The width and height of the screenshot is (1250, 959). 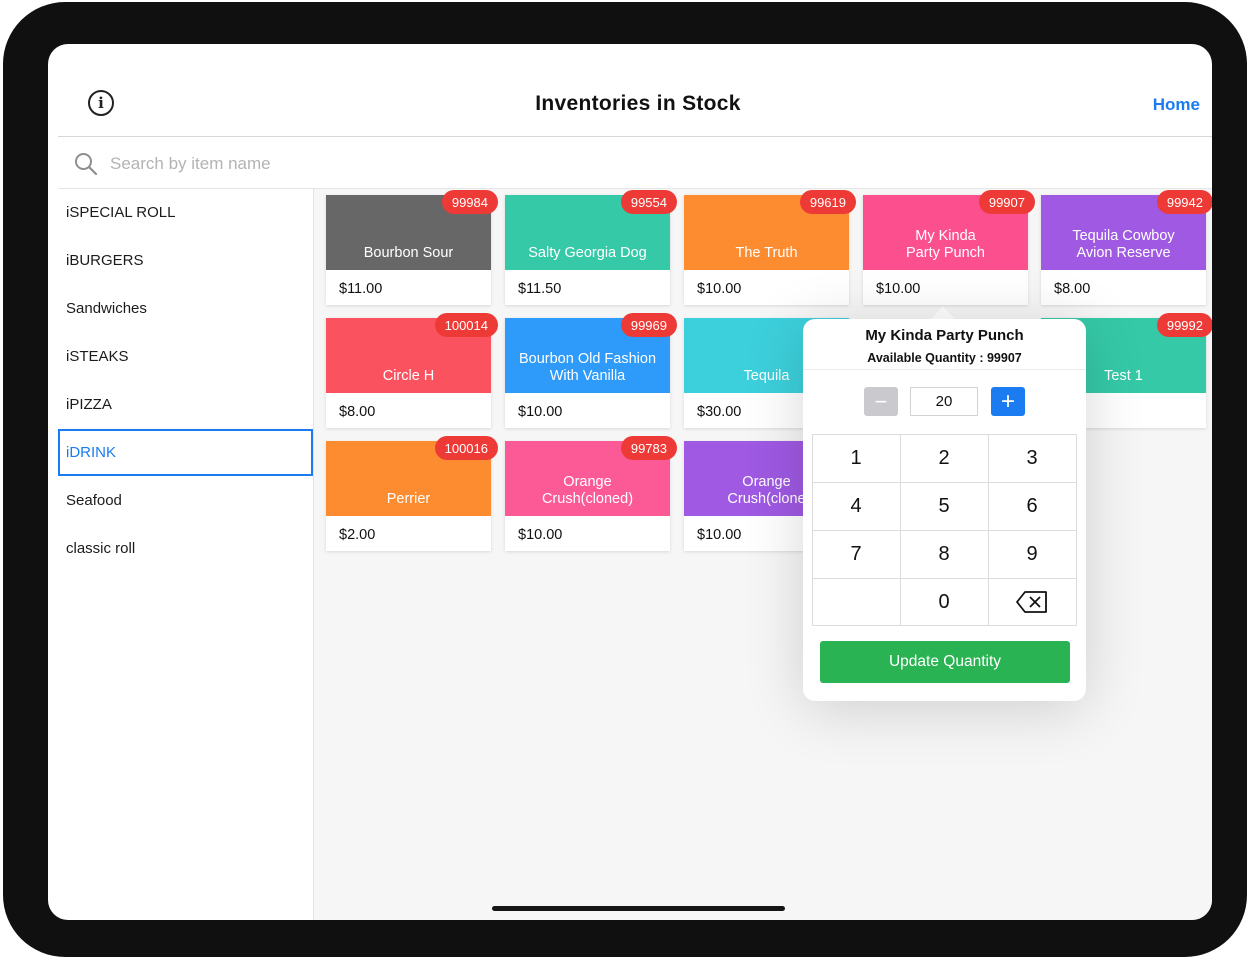 I want to click on decrement-button: −, so click(x=881, y=401).